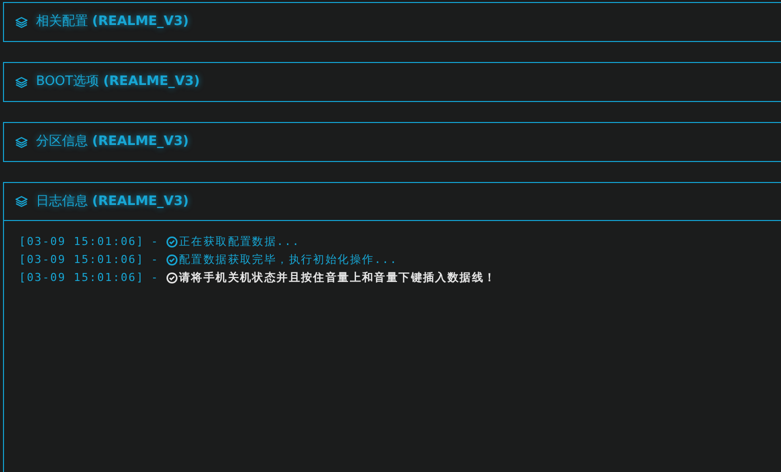  What do you see at coordinates (112, 22) in the screenshot?
I see `panel-title: 相关配置 (REALME_V3)` at bounding box center [112, 22].